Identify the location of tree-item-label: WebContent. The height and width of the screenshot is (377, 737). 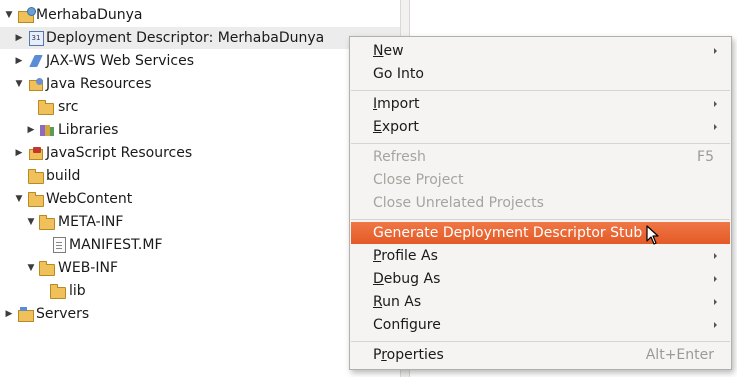
(89, 199).